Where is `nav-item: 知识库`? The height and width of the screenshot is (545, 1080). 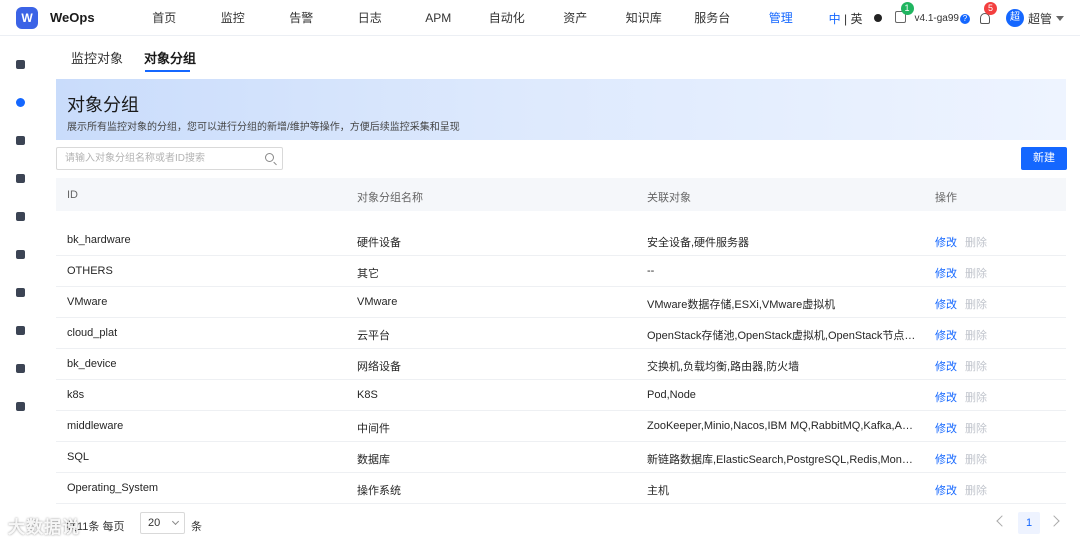 nav-item: 知识库 is located at coordinates (644, 18).